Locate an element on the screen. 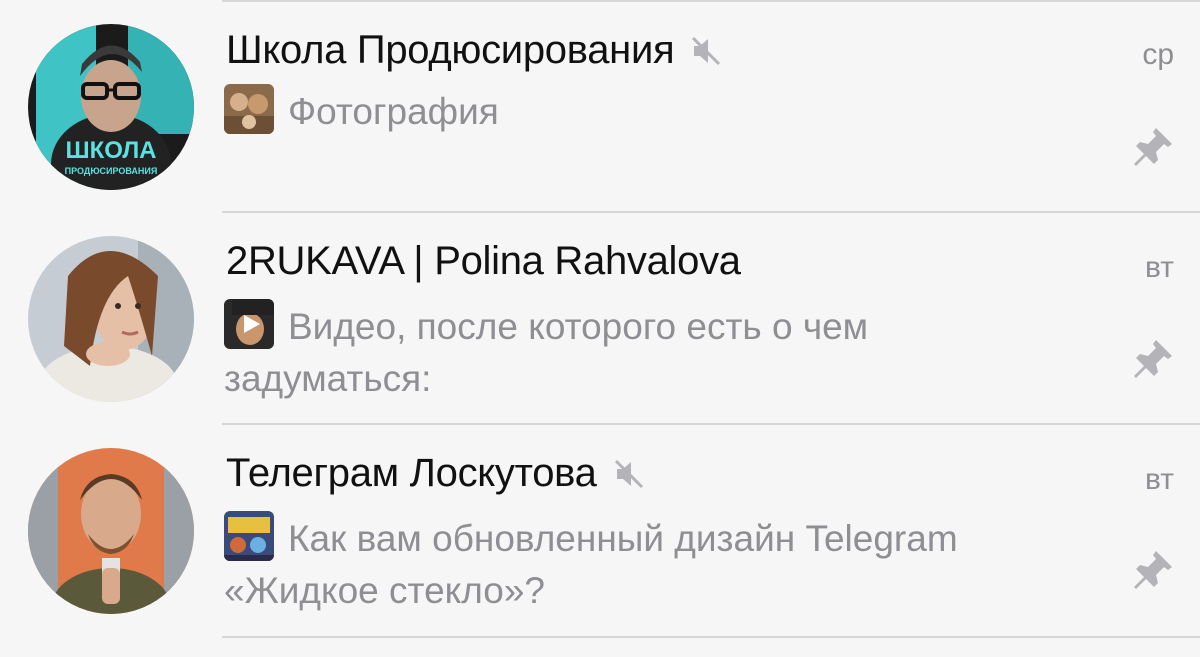 This screenshot has width=1200, height=657. title-line: Телеграм Лоскутова is located at coordinates (436, 473).